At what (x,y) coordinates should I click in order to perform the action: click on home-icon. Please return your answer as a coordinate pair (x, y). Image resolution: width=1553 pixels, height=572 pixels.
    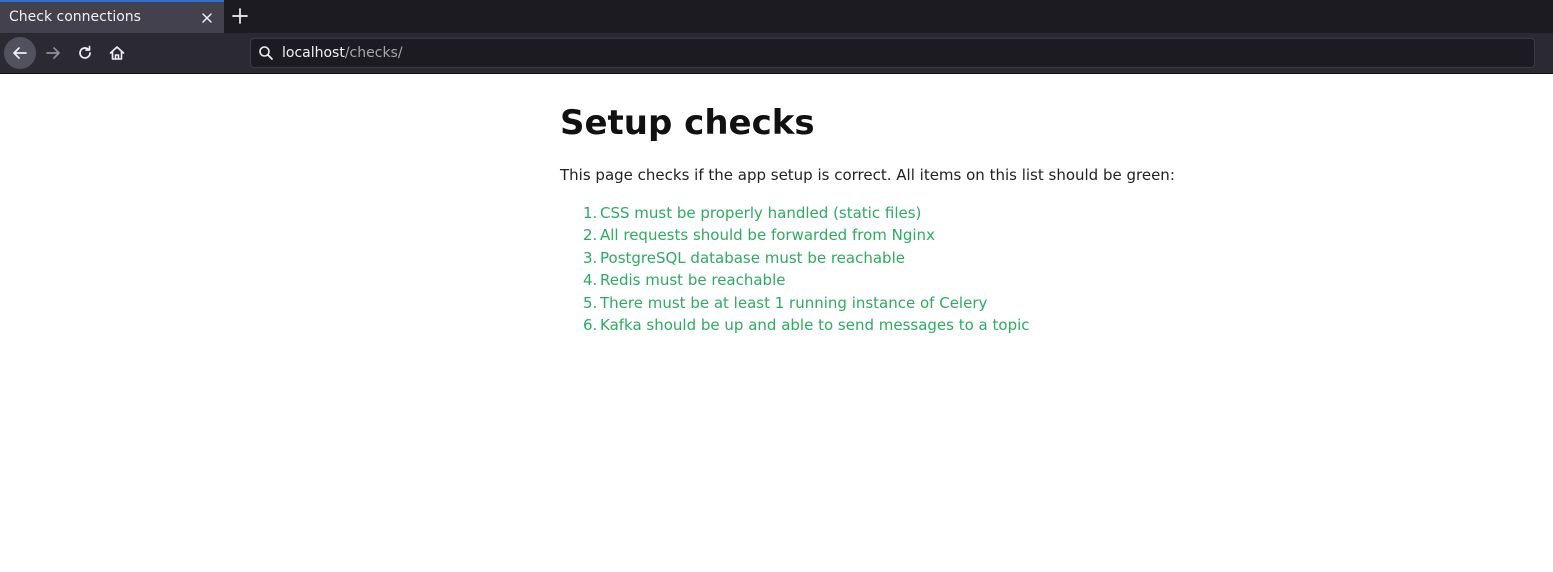
    Looking at the image, I should click on (117, 53).